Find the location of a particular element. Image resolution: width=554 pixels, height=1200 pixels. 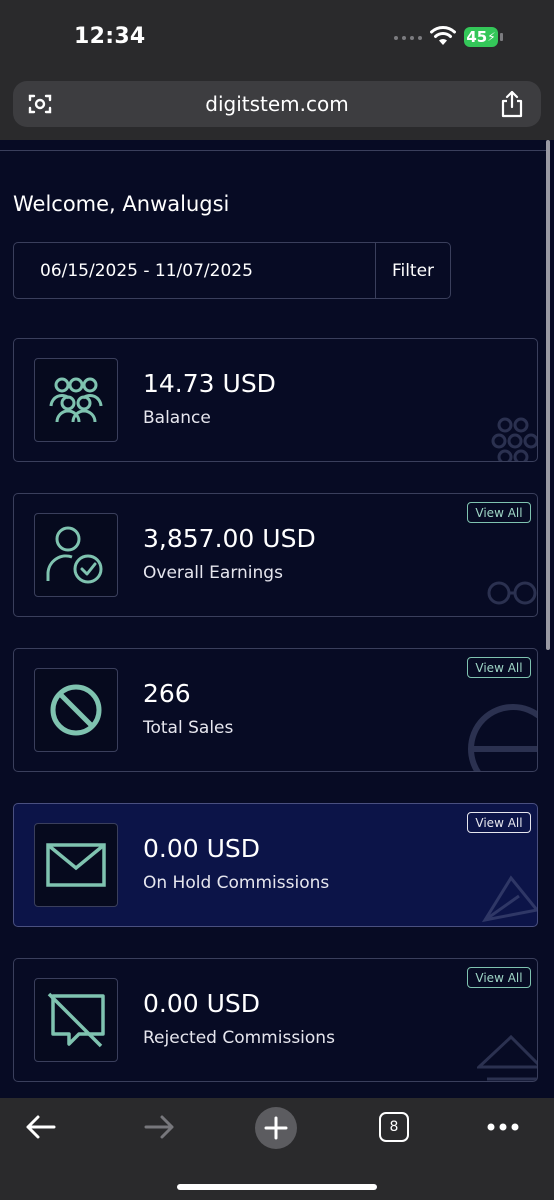

more-options-icon is located at coordinates (503, 1127).